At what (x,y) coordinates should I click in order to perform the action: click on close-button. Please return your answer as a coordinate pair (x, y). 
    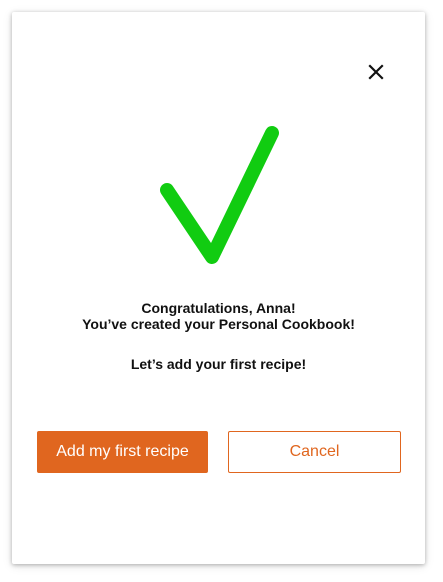
    Looking at the image, I should click on (376, 72).